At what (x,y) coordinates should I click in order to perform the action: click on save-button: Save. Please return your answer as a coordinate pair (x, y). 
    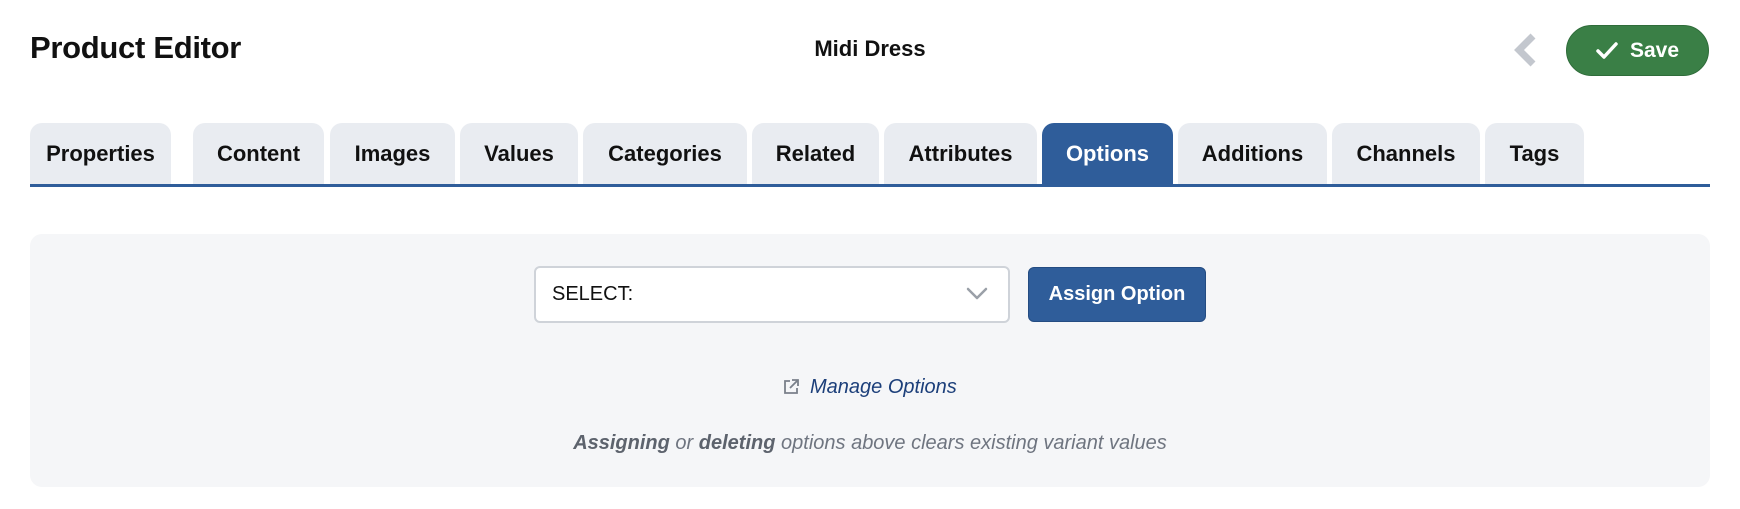
    Looking at the image, I should click on (1637, 50).